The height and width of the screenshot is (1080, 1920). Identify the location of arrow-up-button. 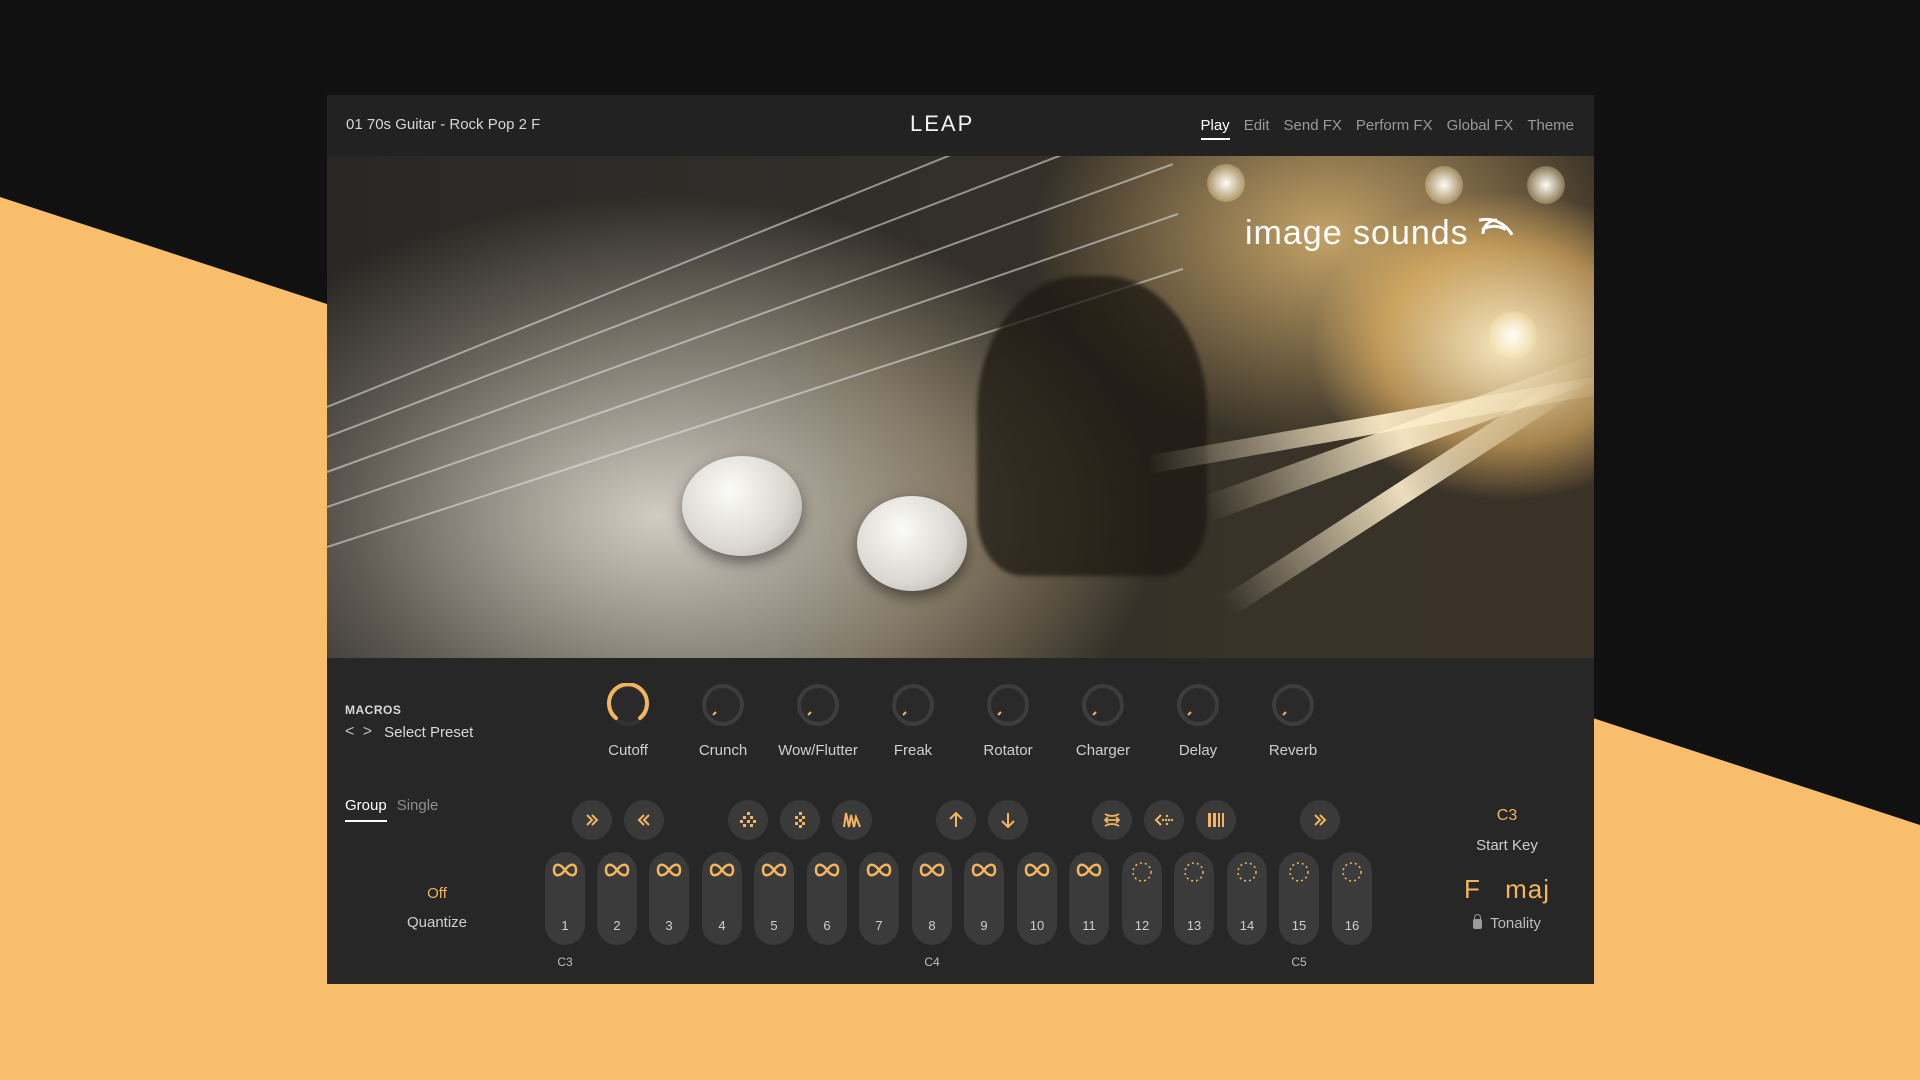
(956, 820).